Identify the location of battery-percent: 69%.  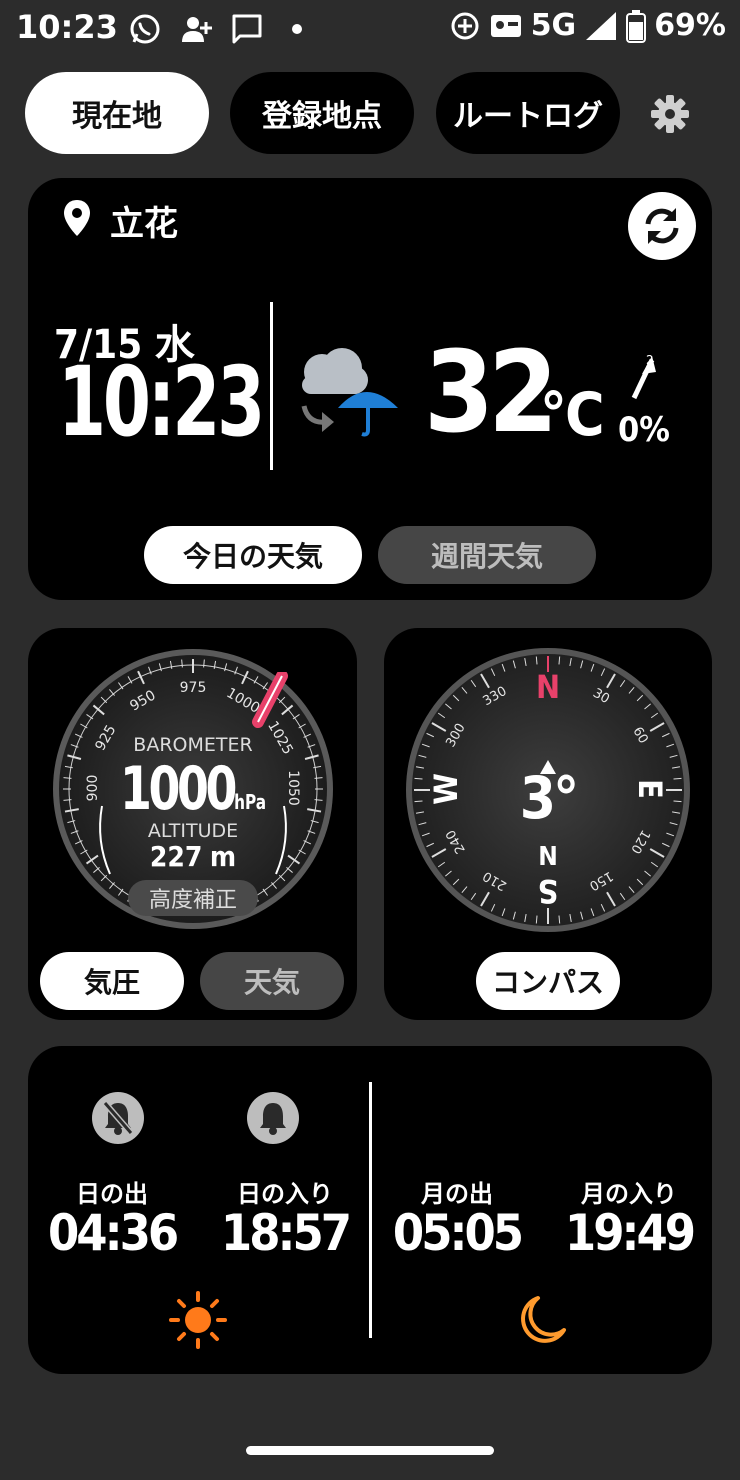
(690, 25).